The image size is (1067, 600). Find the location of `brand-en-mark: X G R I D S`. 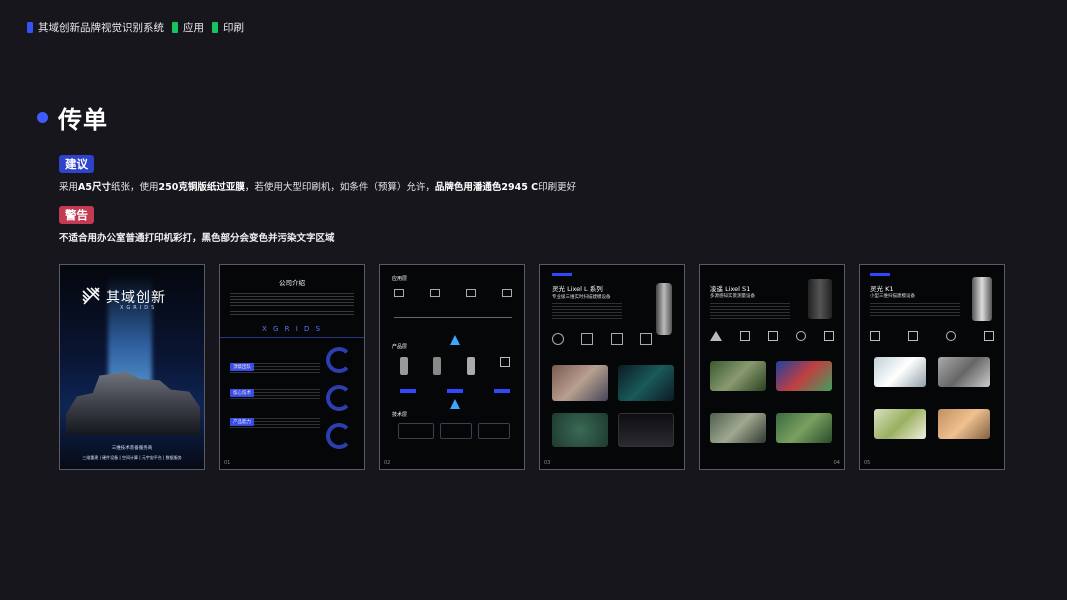

brand-en-mark: X G R I D S is located at coordinates (292, 329).